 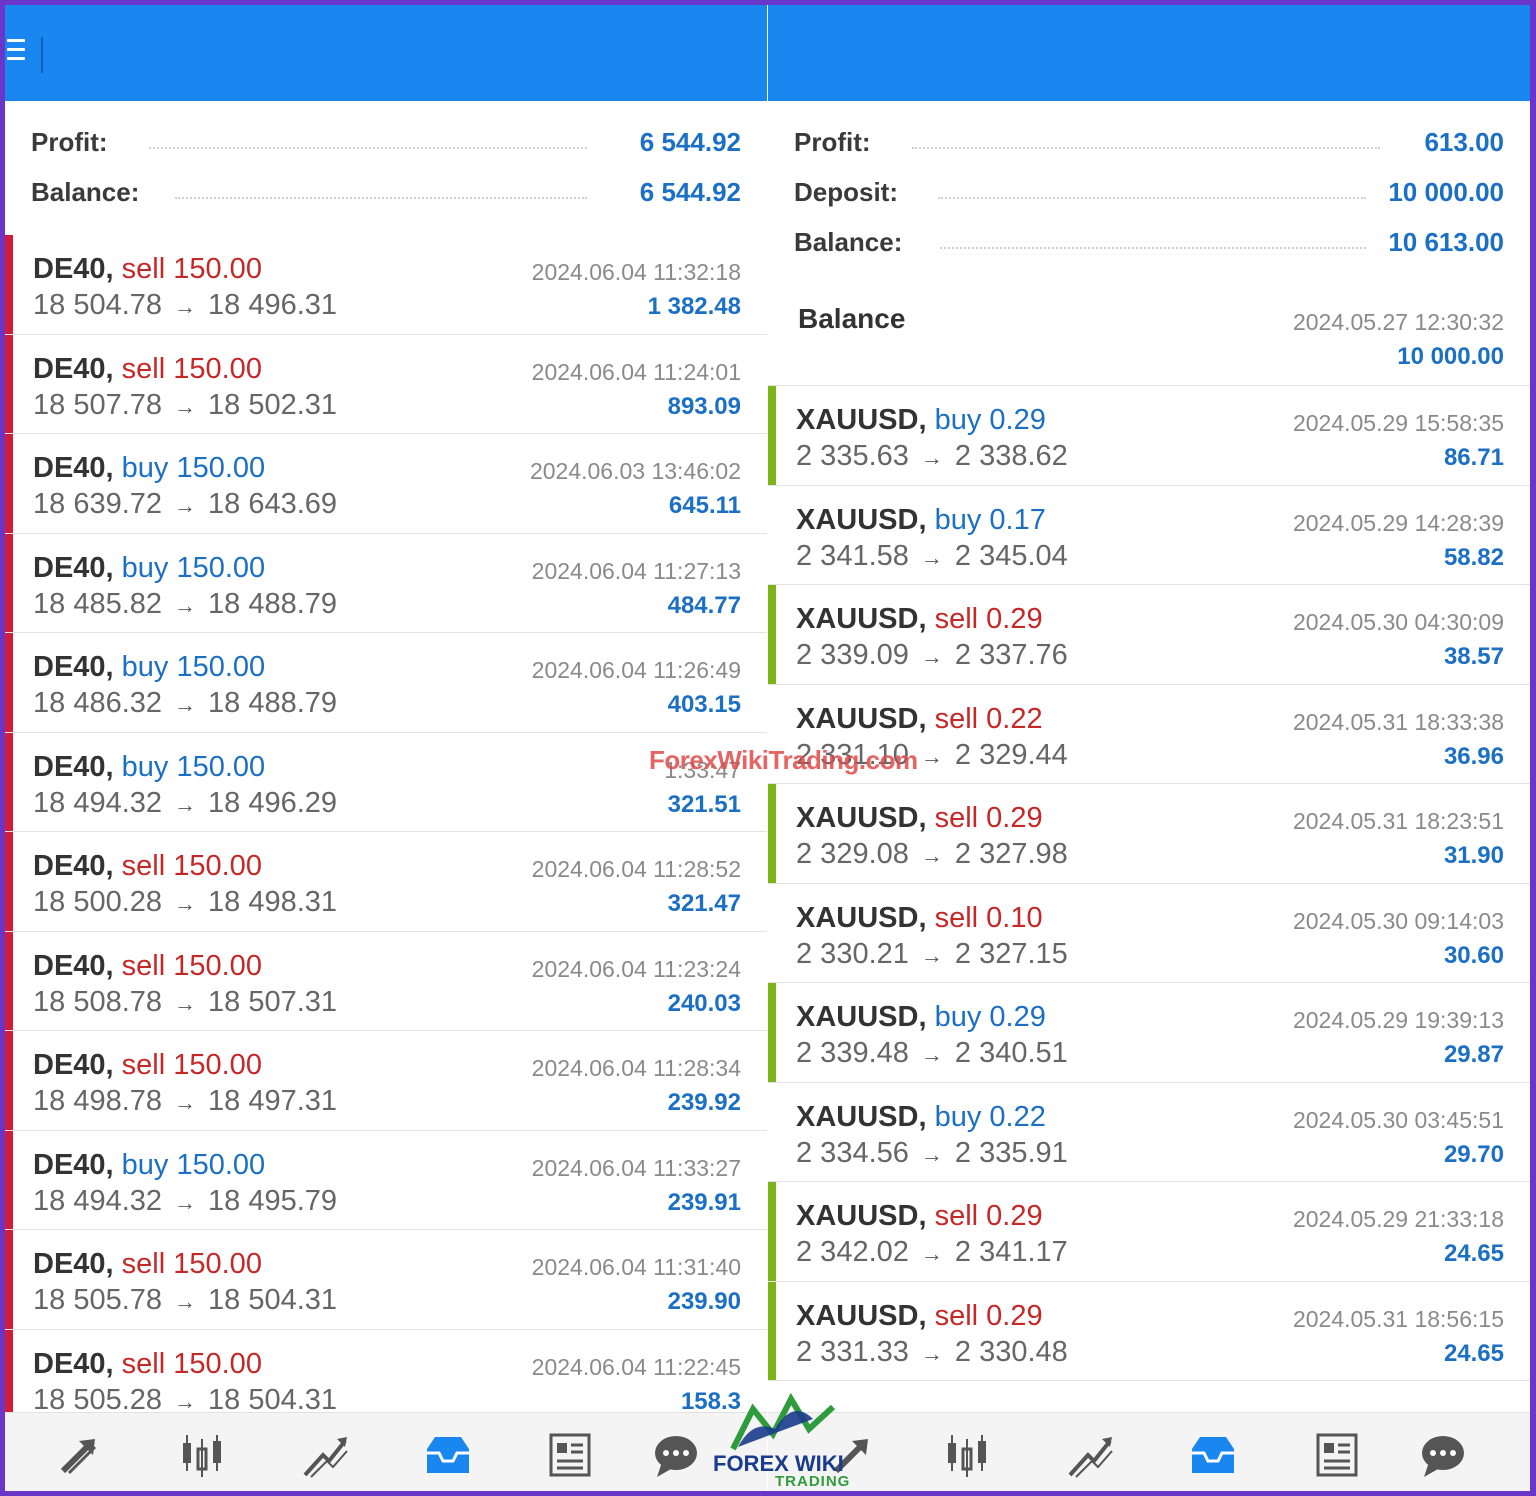 What do you see at coordinates (1473, 1154) in the screenshot?
I see `deal-profit: 29.70` at bounding box center [1473, 1154].